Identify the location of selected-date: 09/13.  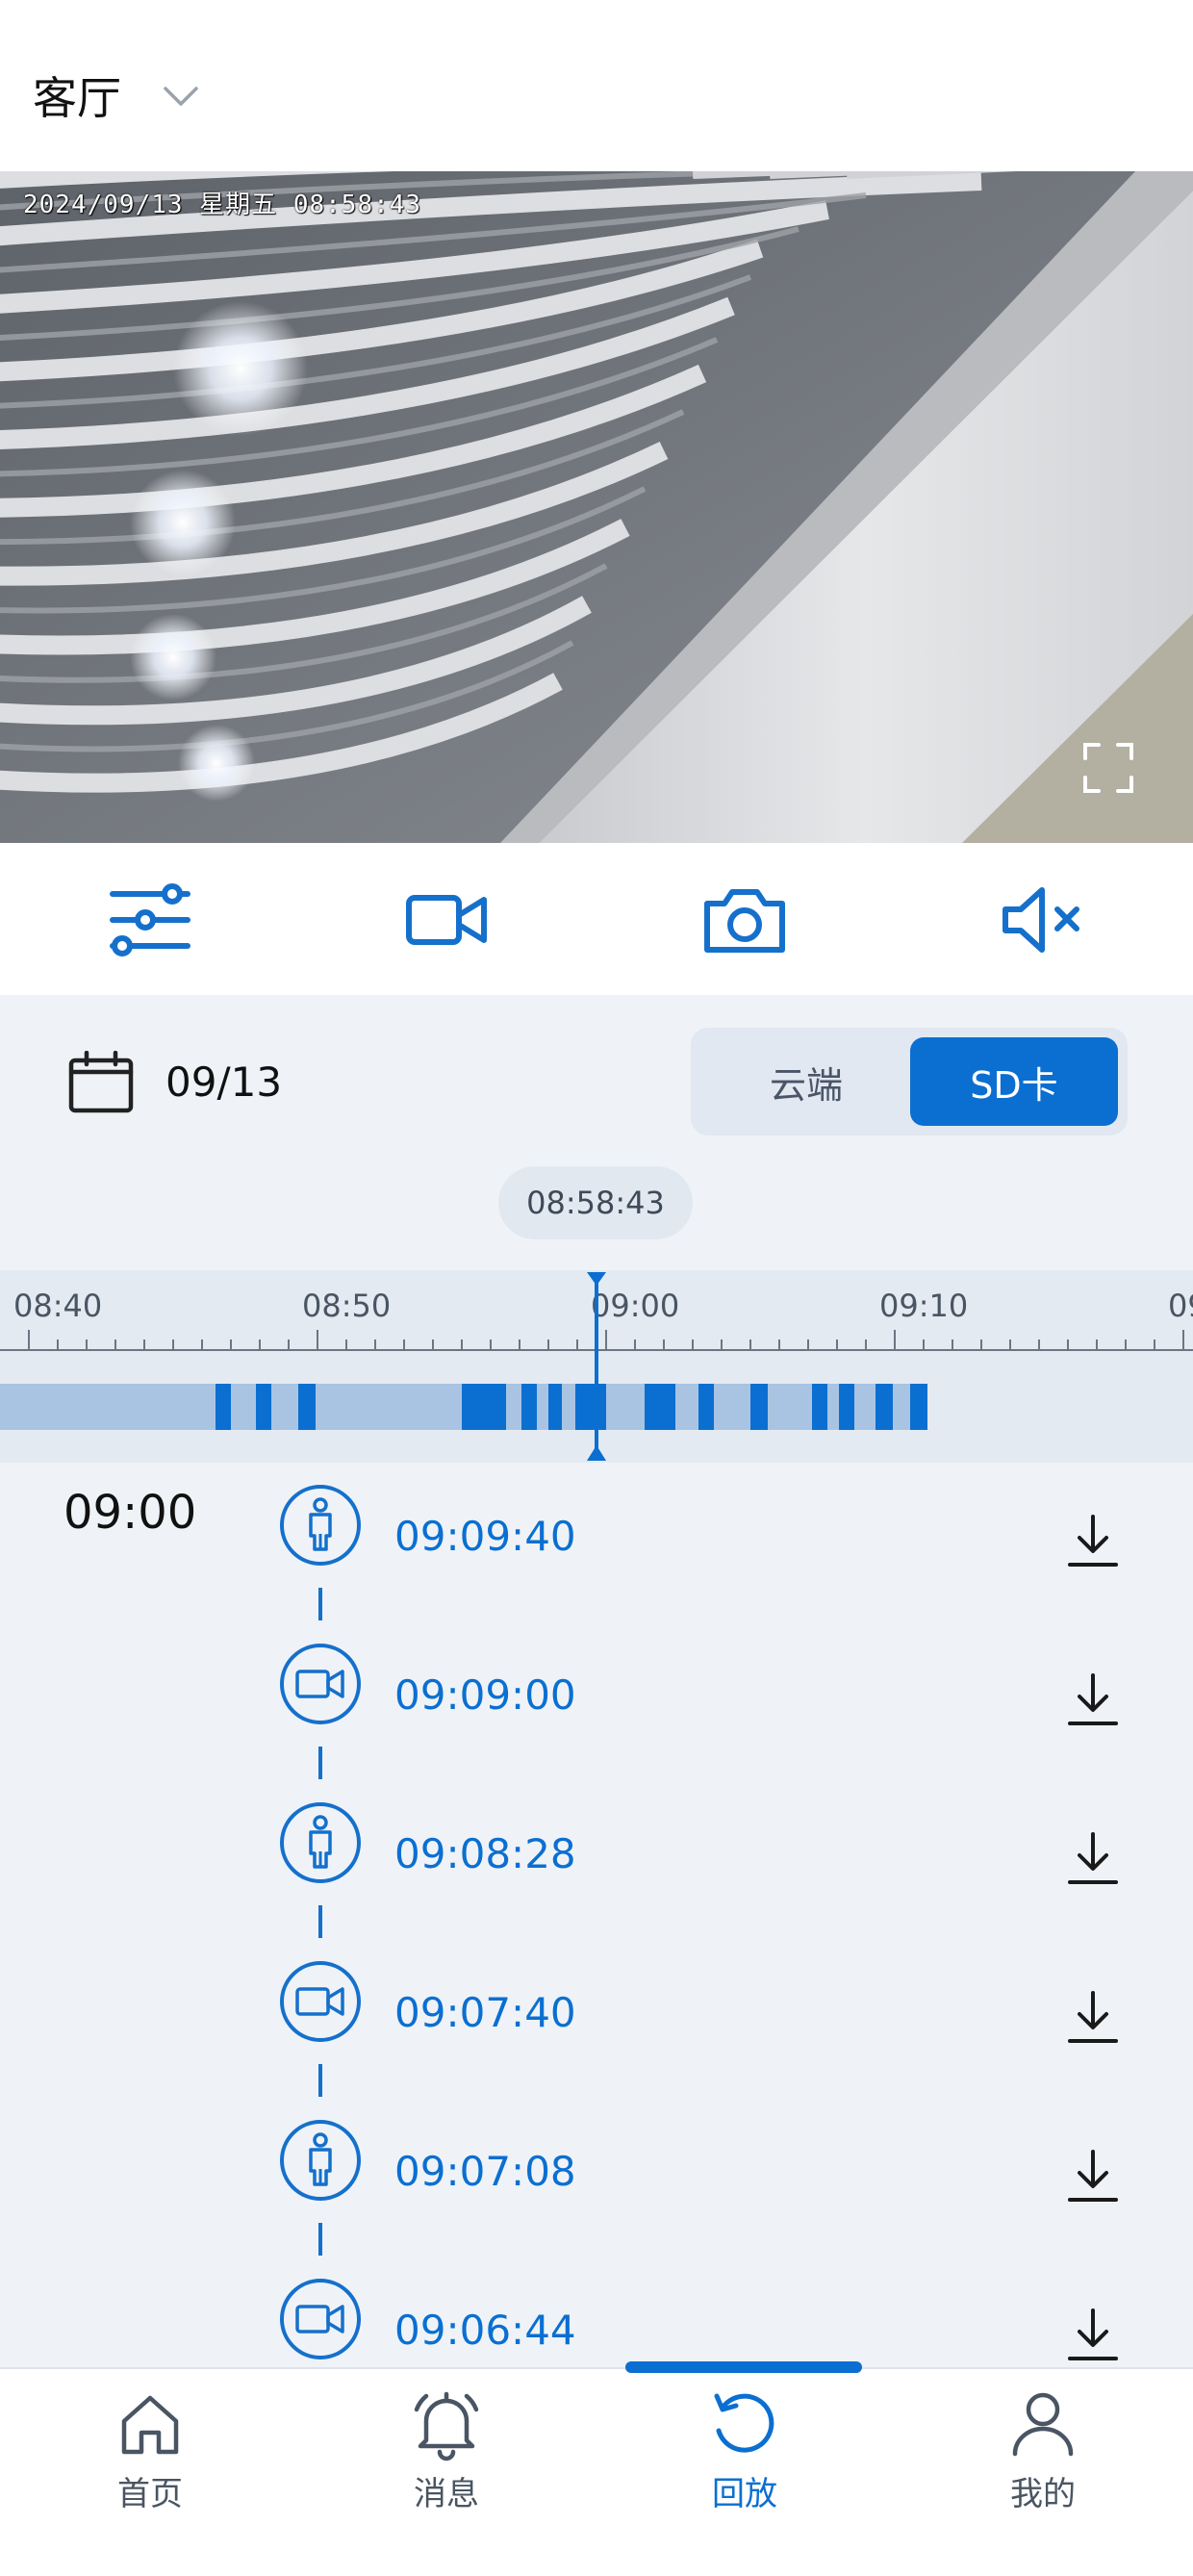
(223, 1082).